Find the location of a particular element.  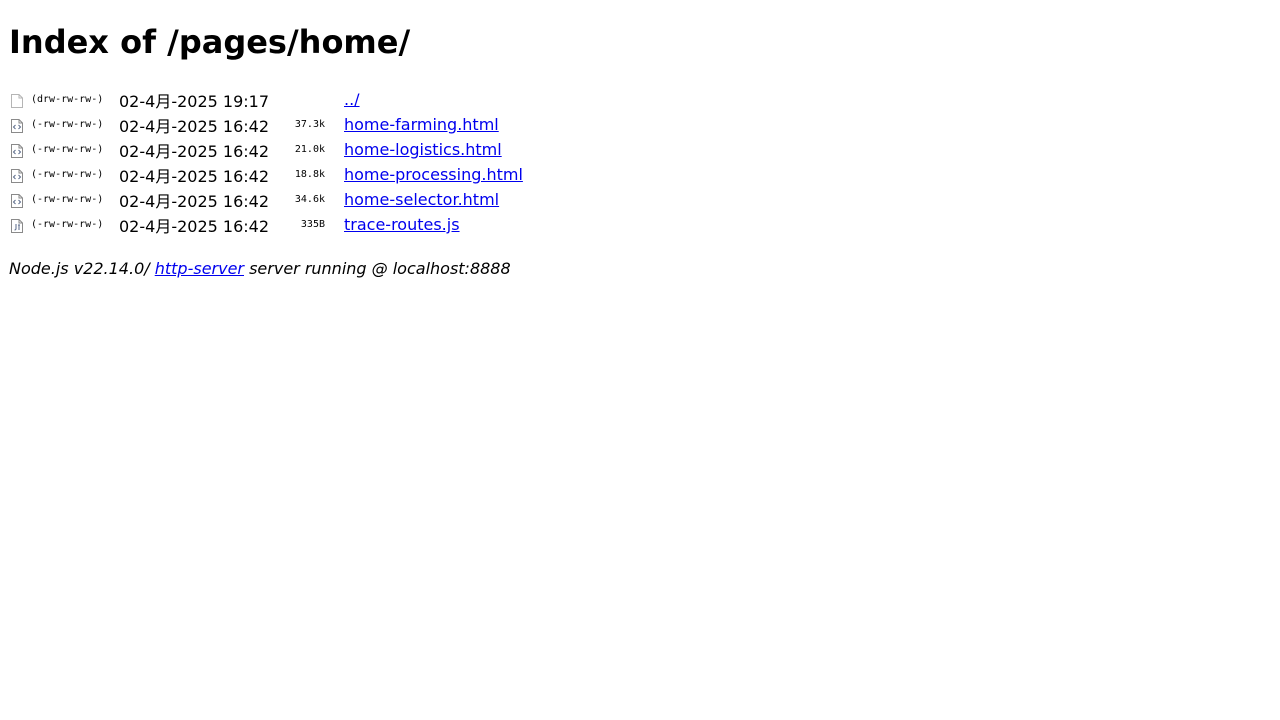

js-file-icon is located at coordinates (17, 225).